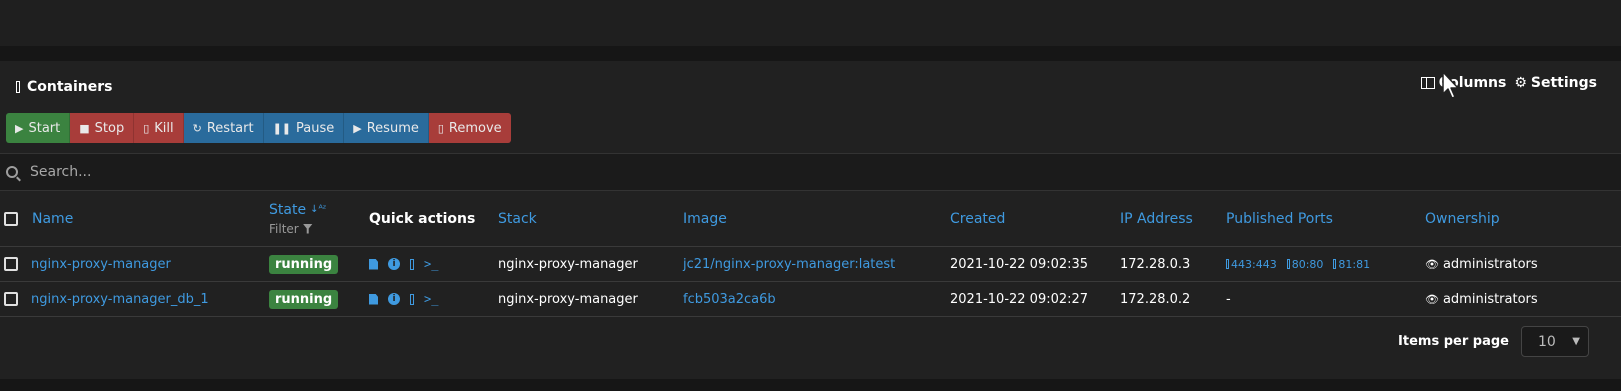  What do you see at coordinates (282, 128) in the screenshot?
I see `pause-icon: ❚❚` at bounding box center [282, 128].